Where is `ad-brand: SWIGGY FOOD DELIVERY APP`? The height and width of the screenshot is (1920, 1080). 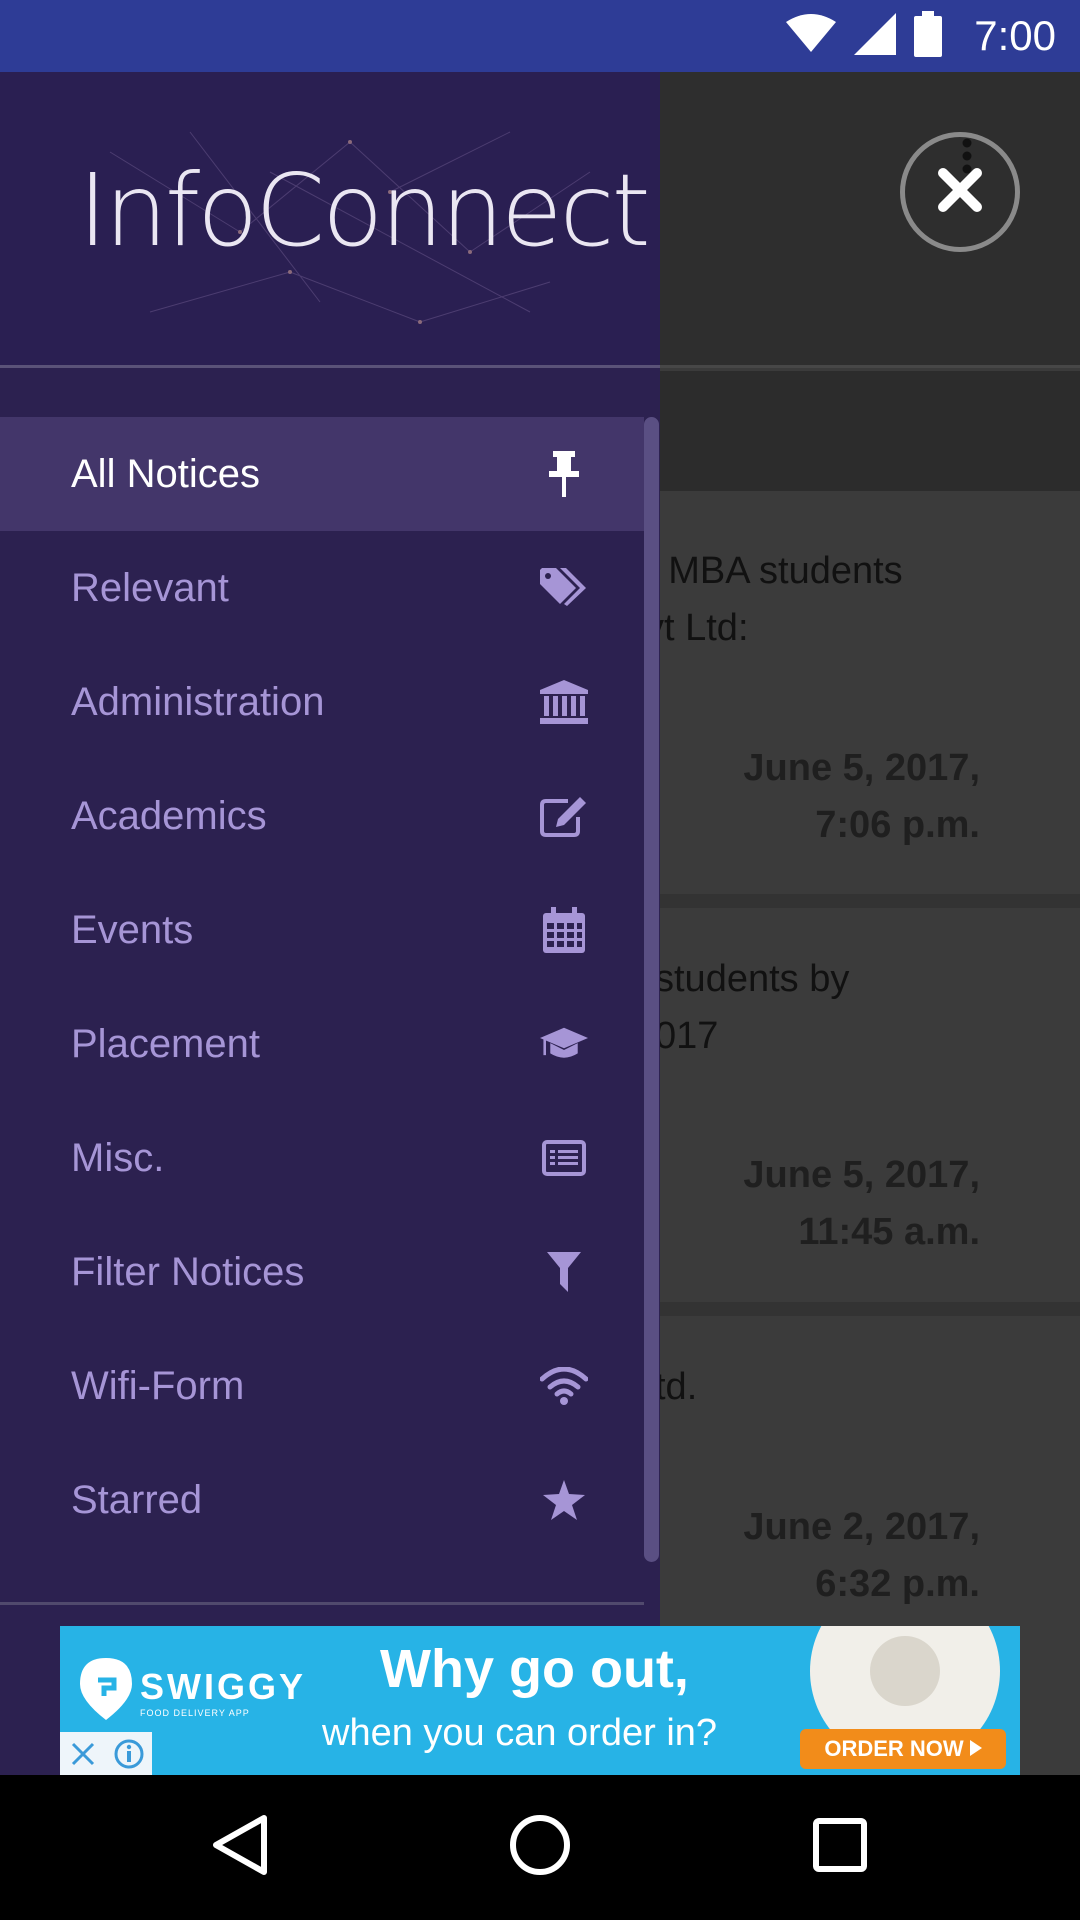 ad-brand: SWIGGY FOOD DELIVERY APP is located at coordinates (193, 1691).